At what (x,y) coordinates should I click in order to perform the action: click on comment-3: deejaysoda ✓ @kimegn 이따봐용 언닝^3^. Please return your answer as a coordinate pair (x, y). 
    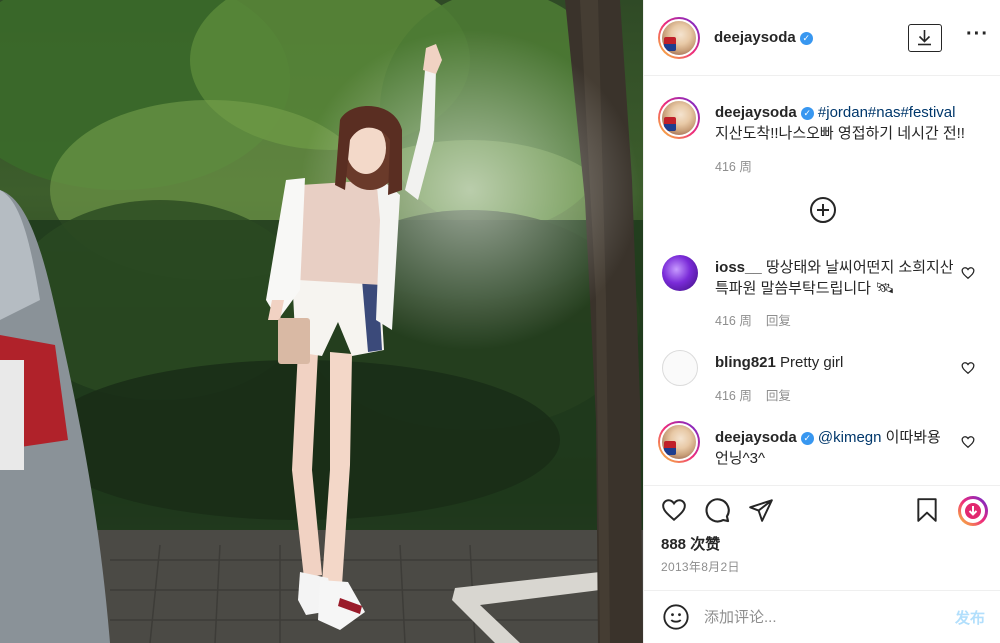
    Looking at the image, I should click on (835, 448).